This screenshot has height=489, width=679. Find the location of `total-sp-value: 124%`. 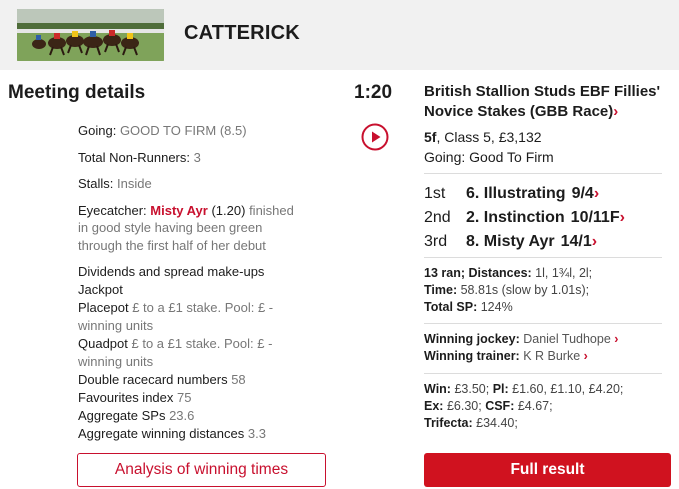

total-sp-value: 124% is located at coordinates (496, 307).